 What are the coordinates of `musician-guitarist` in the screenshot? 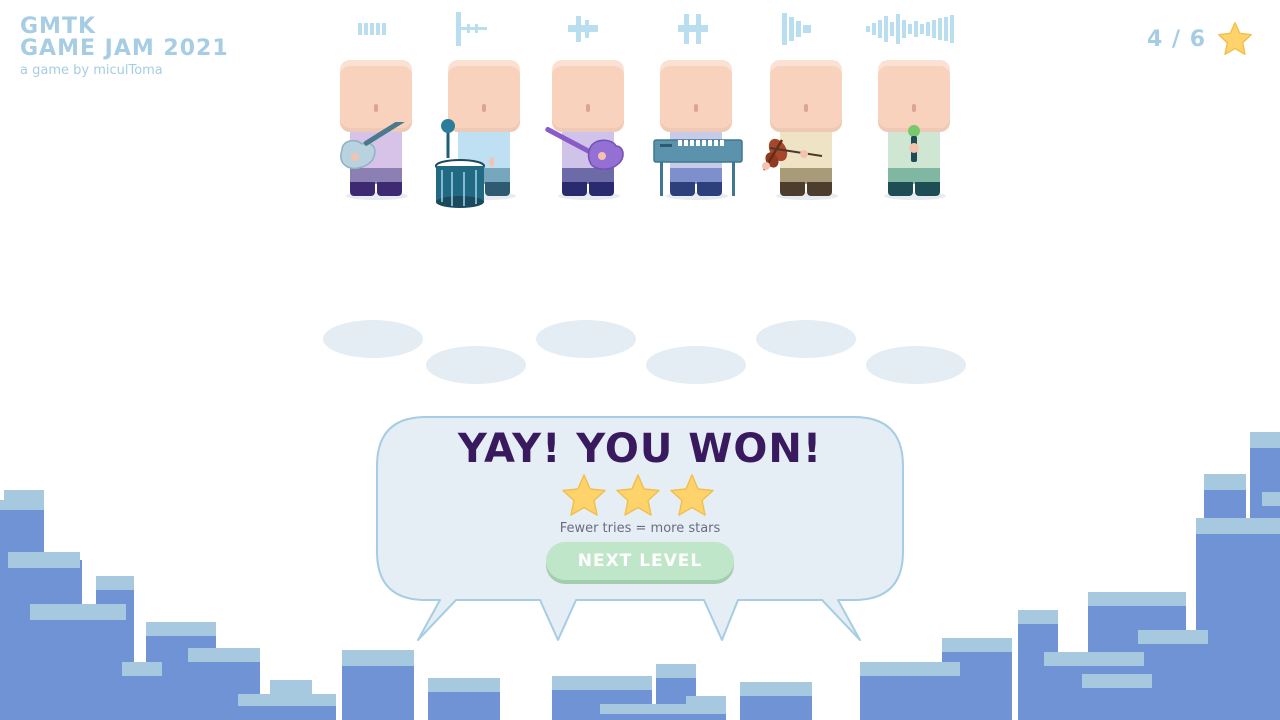 It's located at (377, 135).